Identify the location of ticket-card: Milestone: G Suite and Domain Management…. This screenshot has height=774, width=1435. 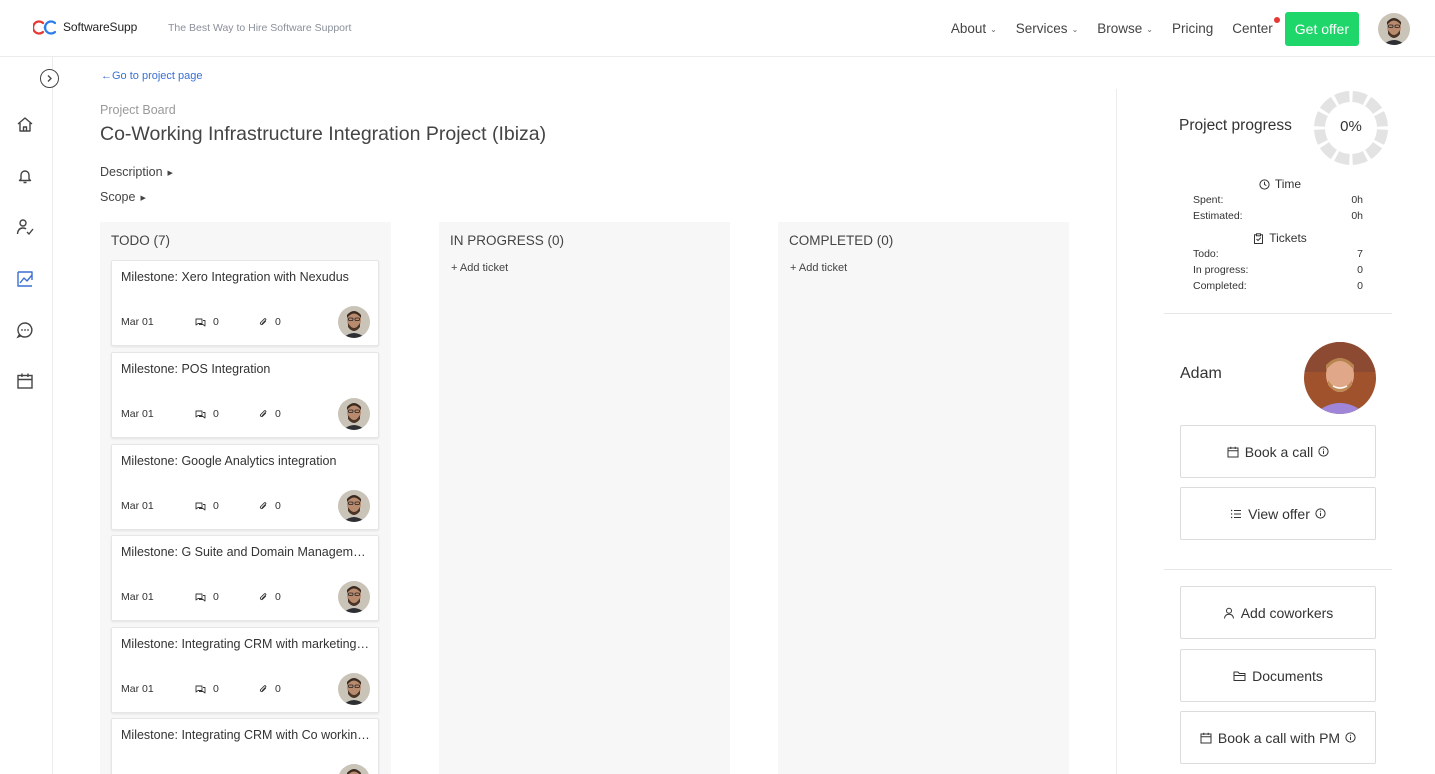
(245, 578).